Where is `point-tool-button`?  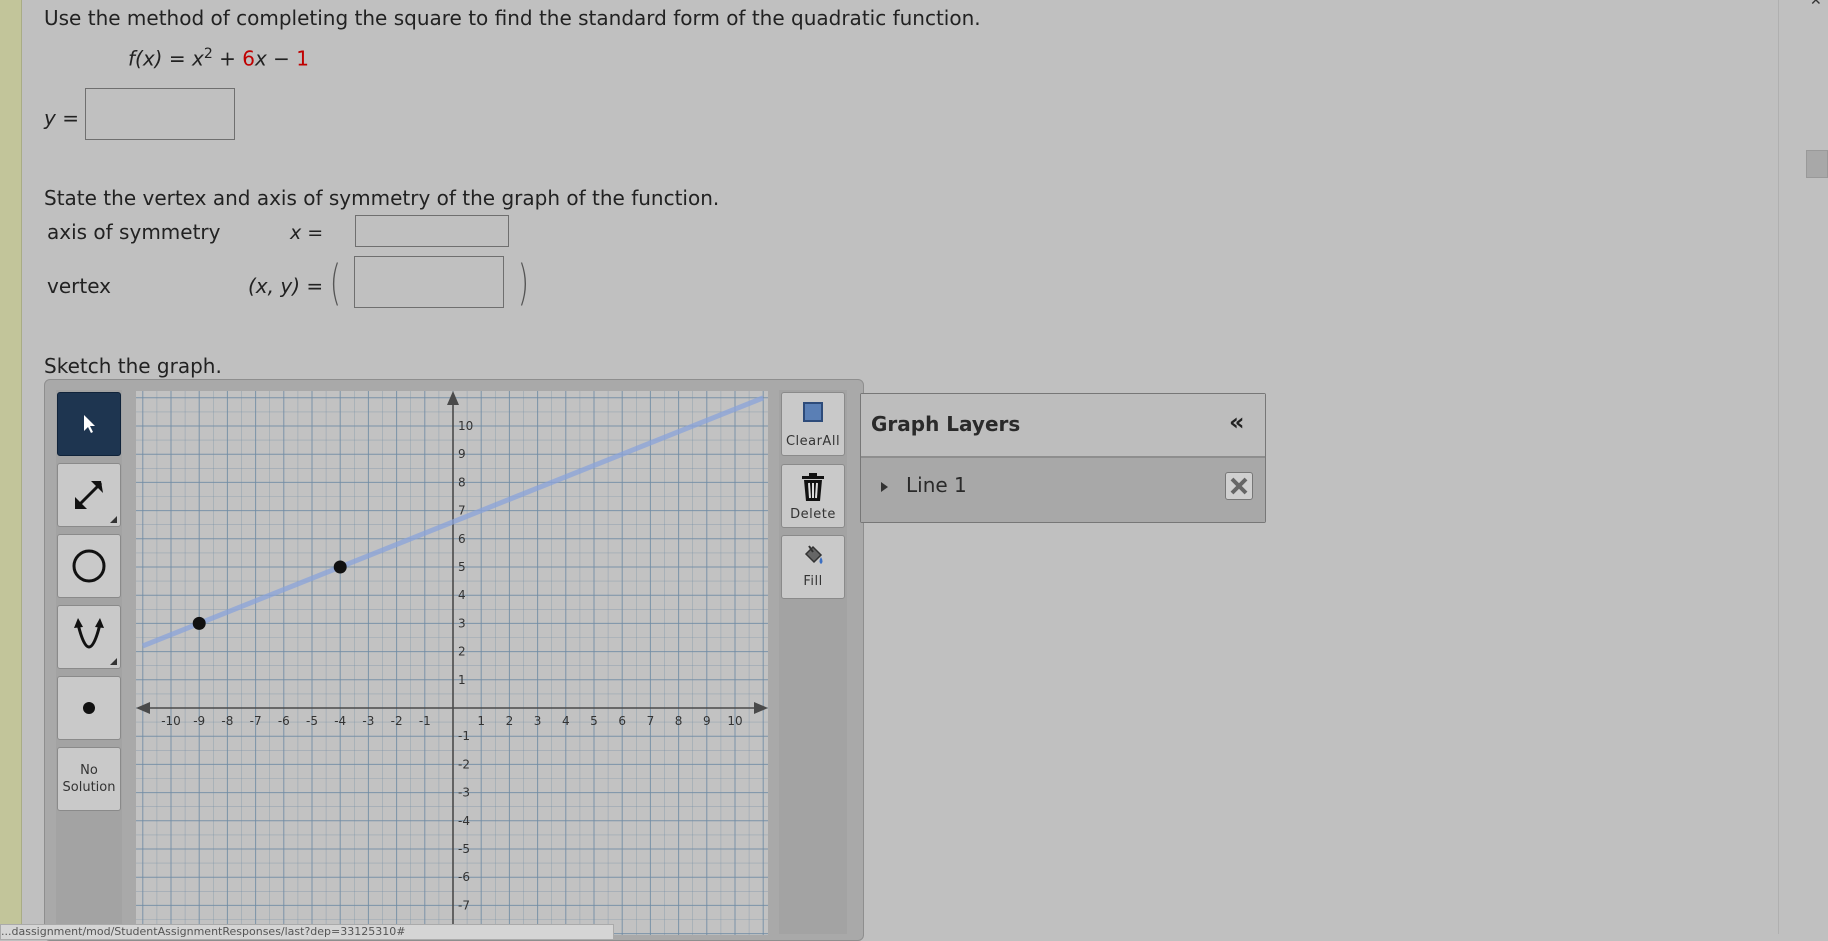 point-tool-button is located at coordinates (89, 708).